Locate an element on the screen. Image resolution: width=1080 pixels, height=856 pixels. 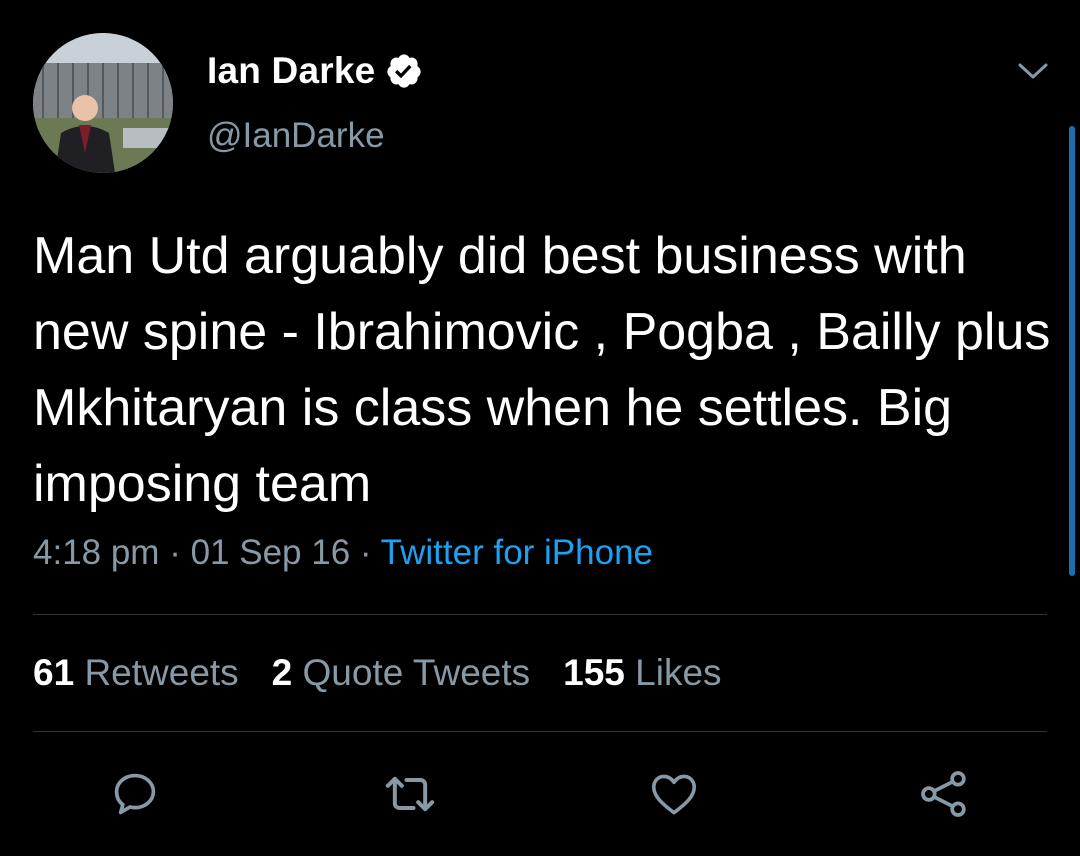
author-name-row: Ian Darke is located at coordinates (315, 71).